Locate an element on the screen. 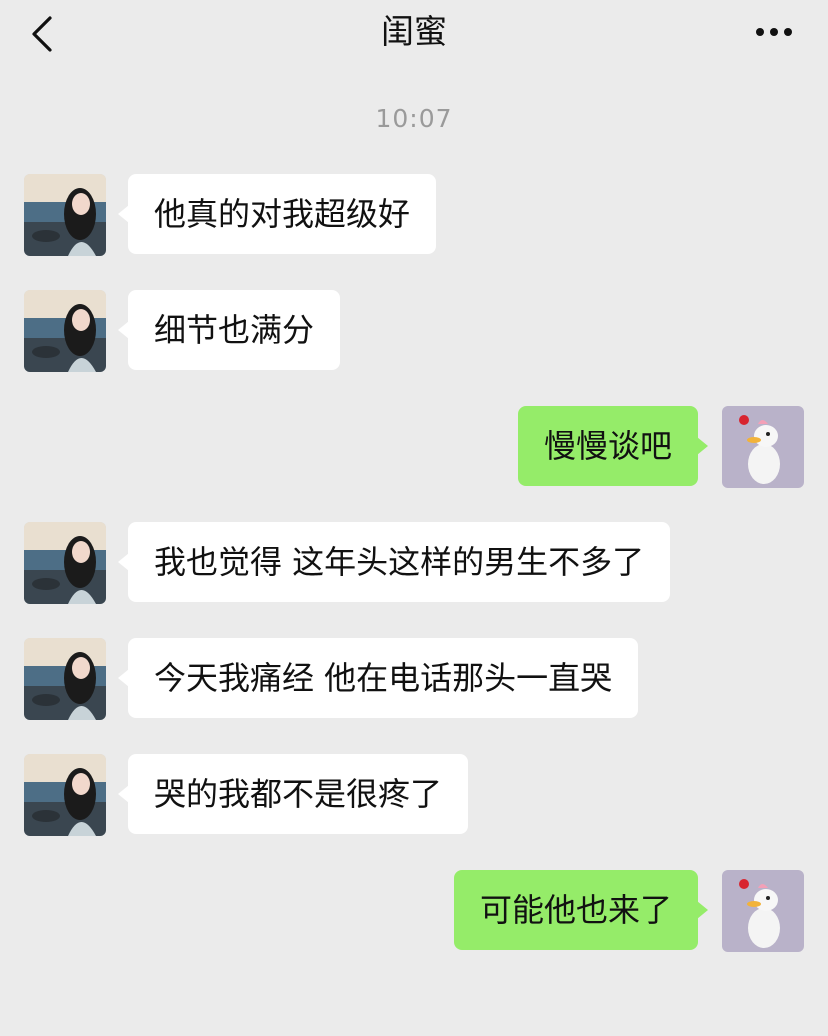  more-button is located at coordinates (776, 32).